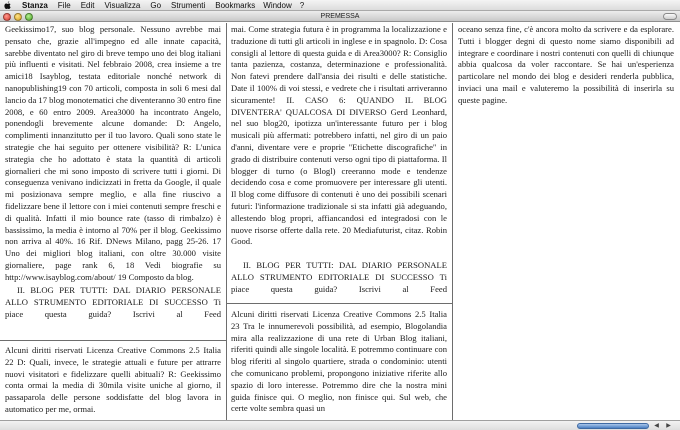  Describe the element at coordinates (155, 5) in the screenshot. I see `menu-go: Go` at that location.